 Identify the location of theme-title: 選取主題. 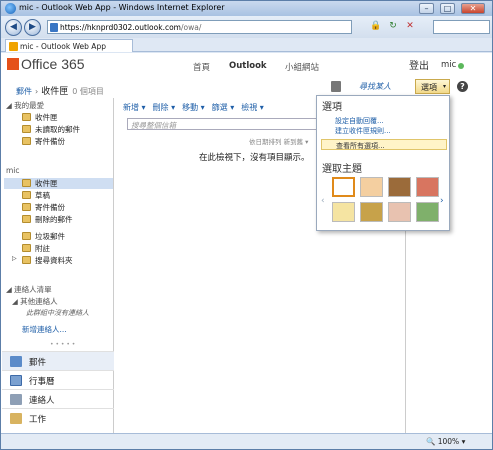
(342, 169).